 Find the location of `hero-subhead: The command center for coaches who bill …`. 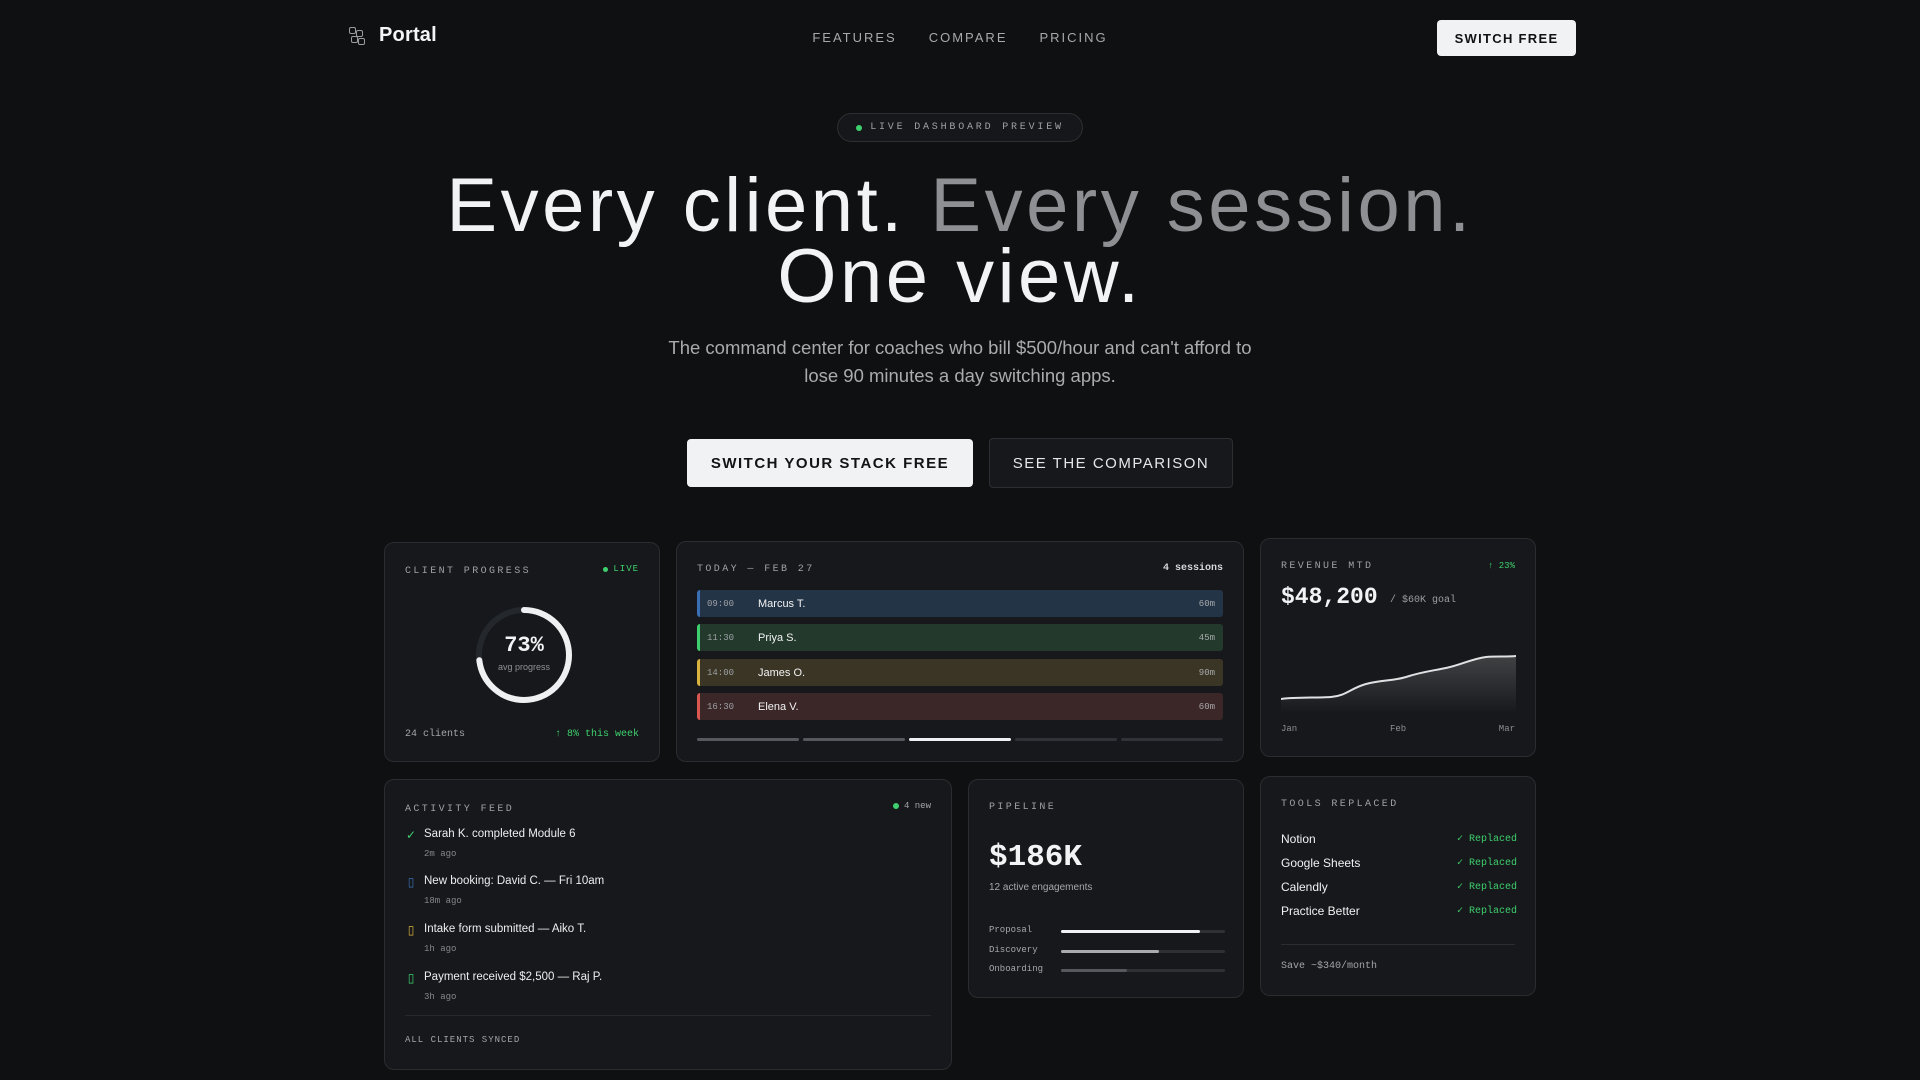

hero-subhead: The command center for coaches who bill … is located at coordinates (960, 361).